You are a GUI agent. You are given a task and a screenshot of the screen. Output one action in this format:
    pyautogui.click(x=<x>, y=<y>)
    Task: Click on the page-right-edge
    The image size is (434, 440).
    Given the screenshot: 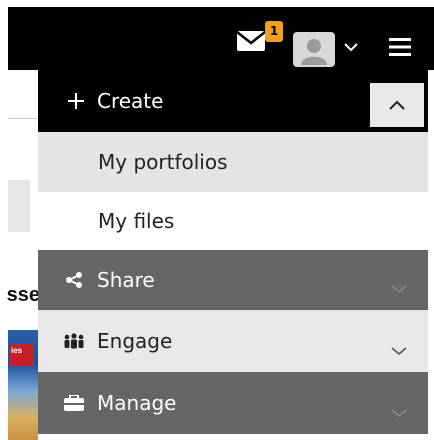 What is the action you would take?
    pyautogui.click(x=431, y=255)
    